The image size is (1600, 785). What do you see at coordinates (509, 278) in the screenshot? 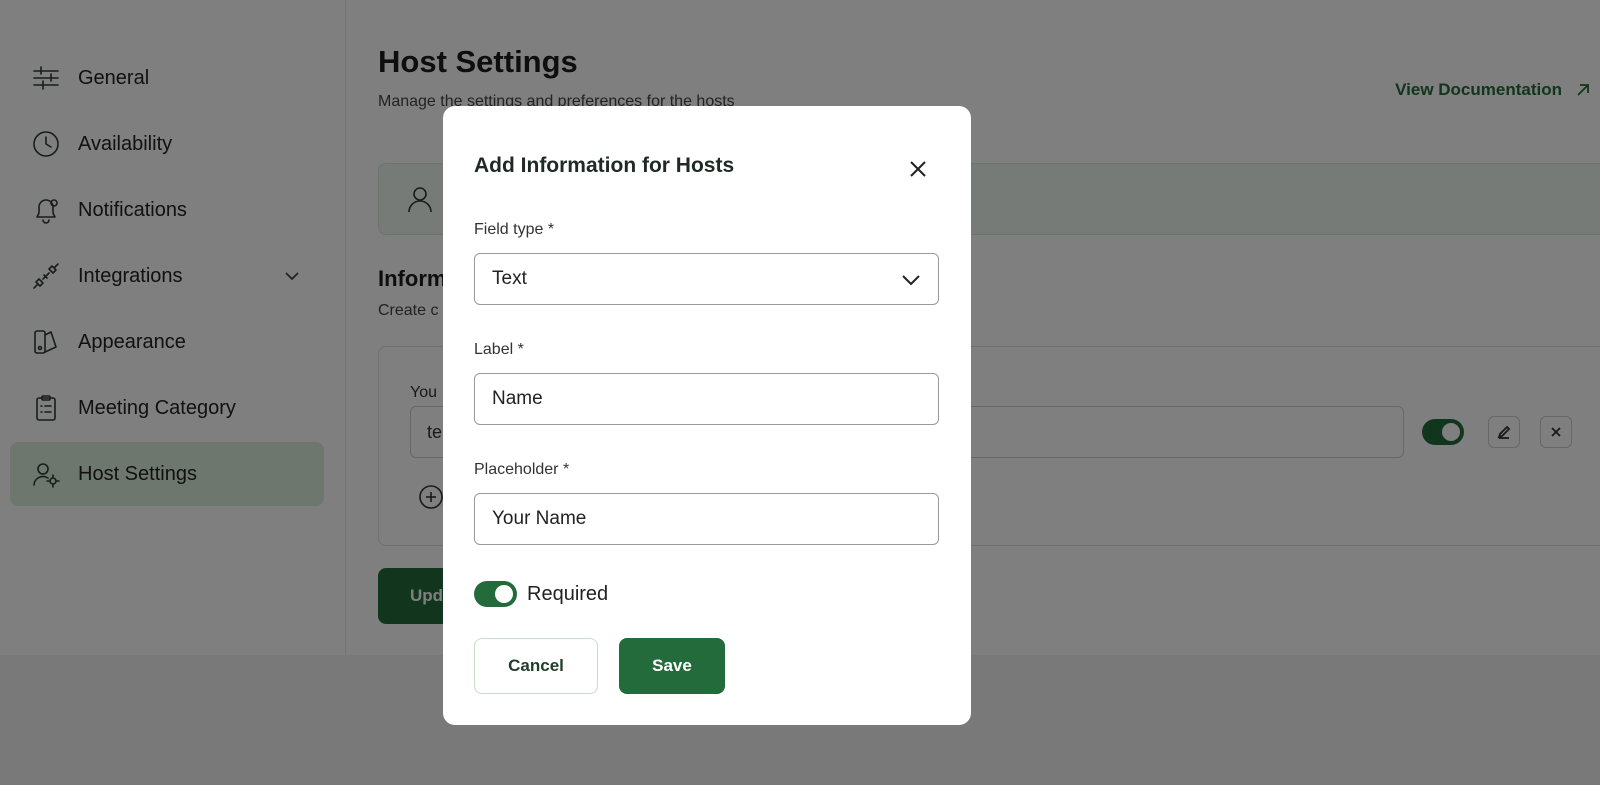
I see `field-type-value: Text` at bounding box center [509, 278].